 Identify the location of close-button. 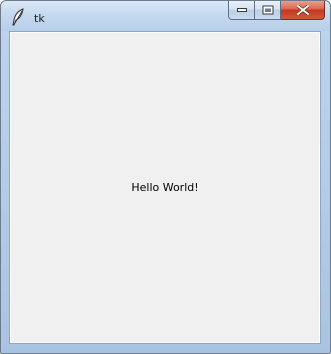
(303, 10).